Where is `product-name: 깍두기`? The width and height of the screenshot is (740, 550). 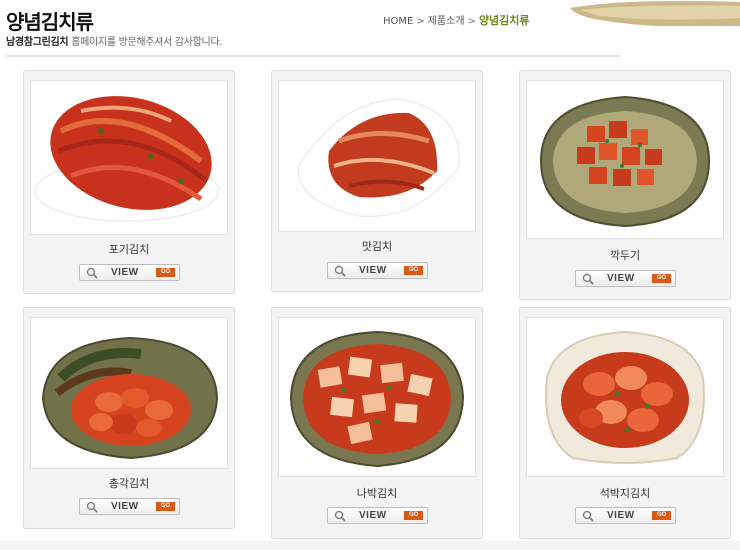
product-name: 깍두기 is located at coordinates (625, 255).